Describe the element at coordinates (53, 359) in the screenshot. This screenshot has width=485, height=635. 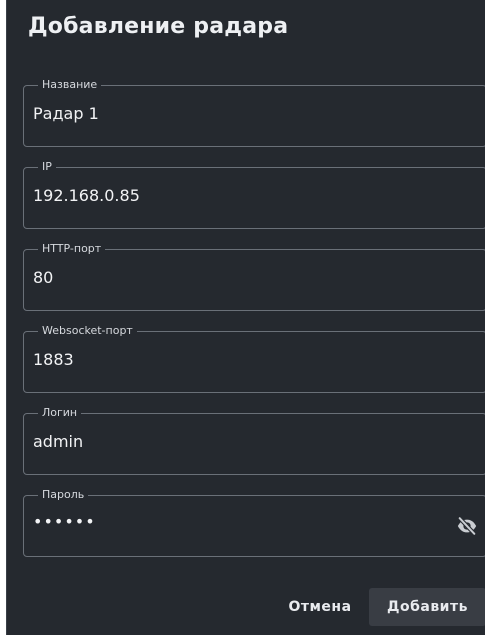
I see `websocket-port-field-value: 1883` at that location.